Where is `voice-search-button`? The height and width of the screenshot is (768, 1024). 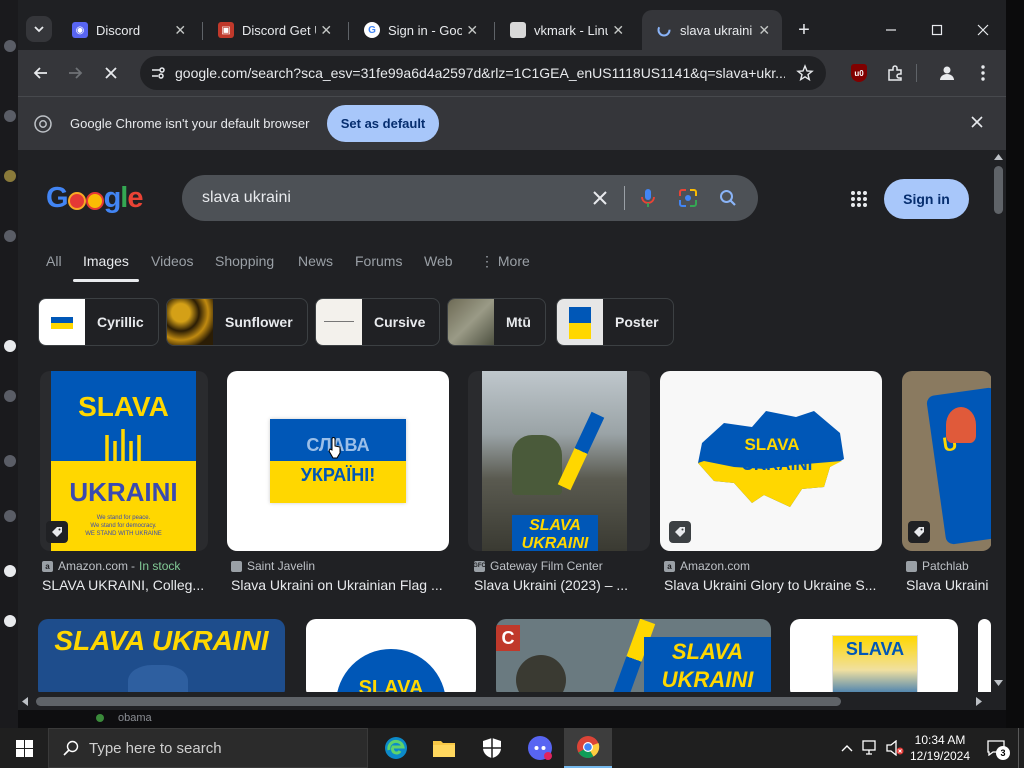 voice-search-button is located at coordinates (648, 198).